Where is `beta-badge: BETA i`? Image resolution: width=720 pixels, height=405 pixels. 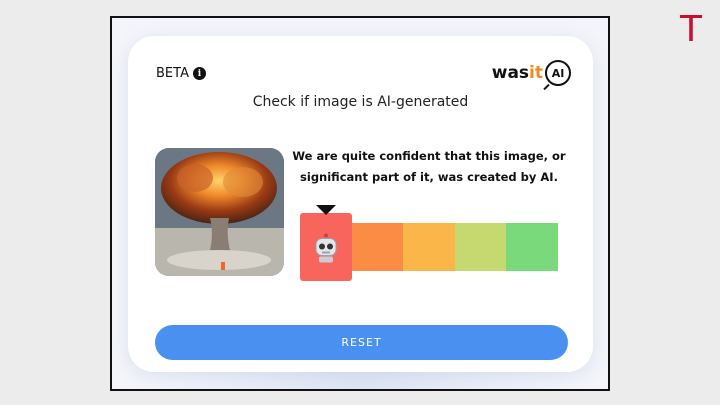
beta-badge: BETA i is located at coordinates (181, 73).